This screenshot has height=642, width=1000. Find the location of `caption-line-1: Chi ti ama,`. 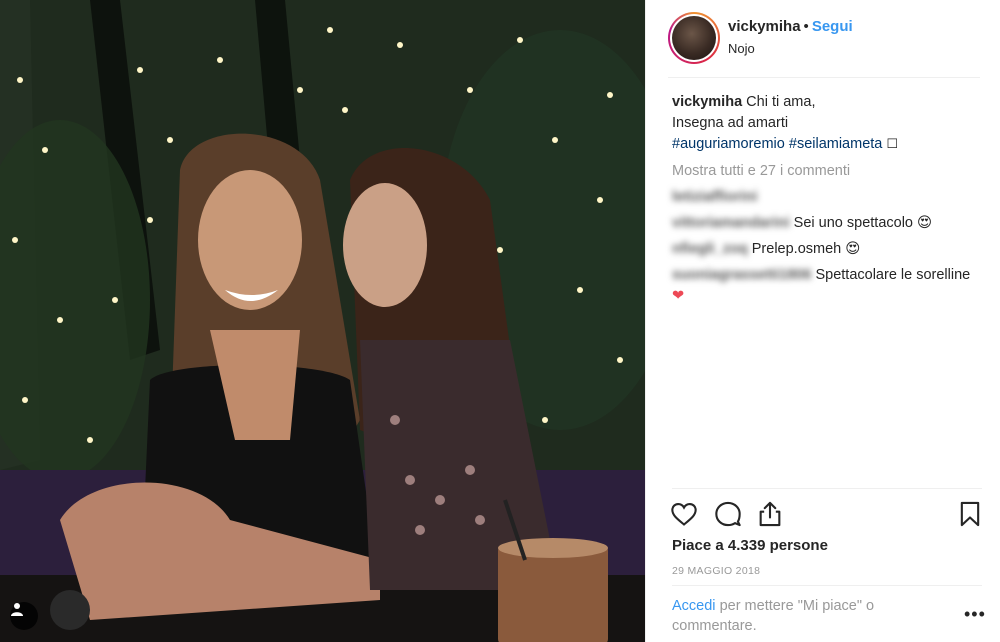

caption-line-1: Chi ti ama, is located at coordinates (781, 102).